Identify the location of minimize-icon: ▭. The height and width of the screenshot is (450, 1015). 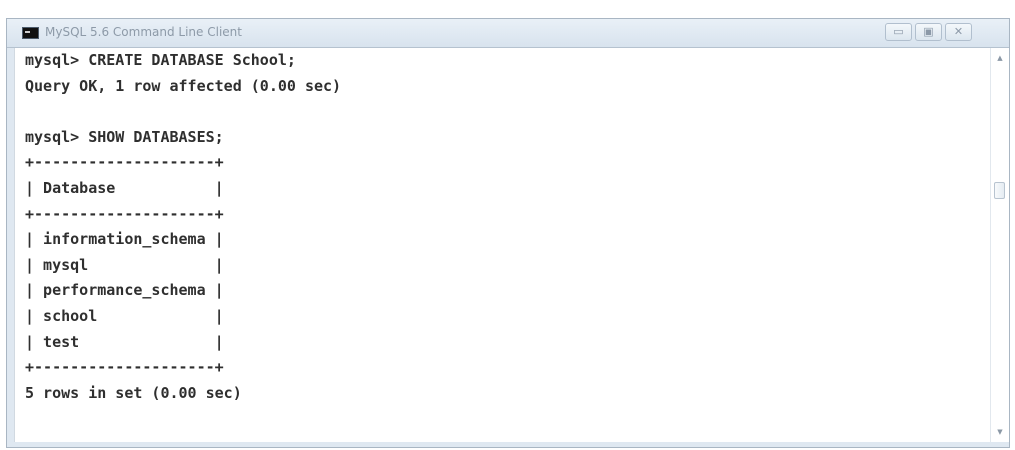
(898, 31).